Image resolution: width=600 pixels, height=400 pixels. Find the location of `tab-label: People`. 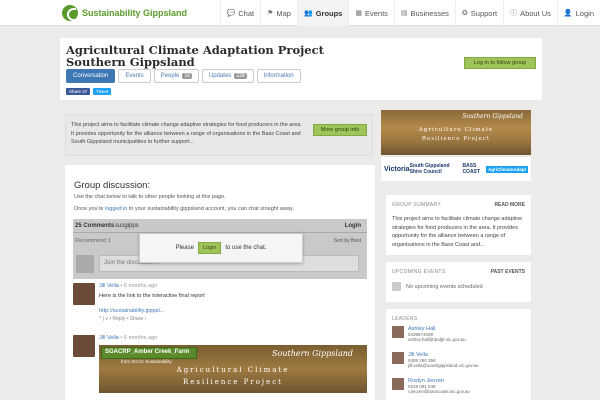

tab-label: People is located at coordinates (170, 76).